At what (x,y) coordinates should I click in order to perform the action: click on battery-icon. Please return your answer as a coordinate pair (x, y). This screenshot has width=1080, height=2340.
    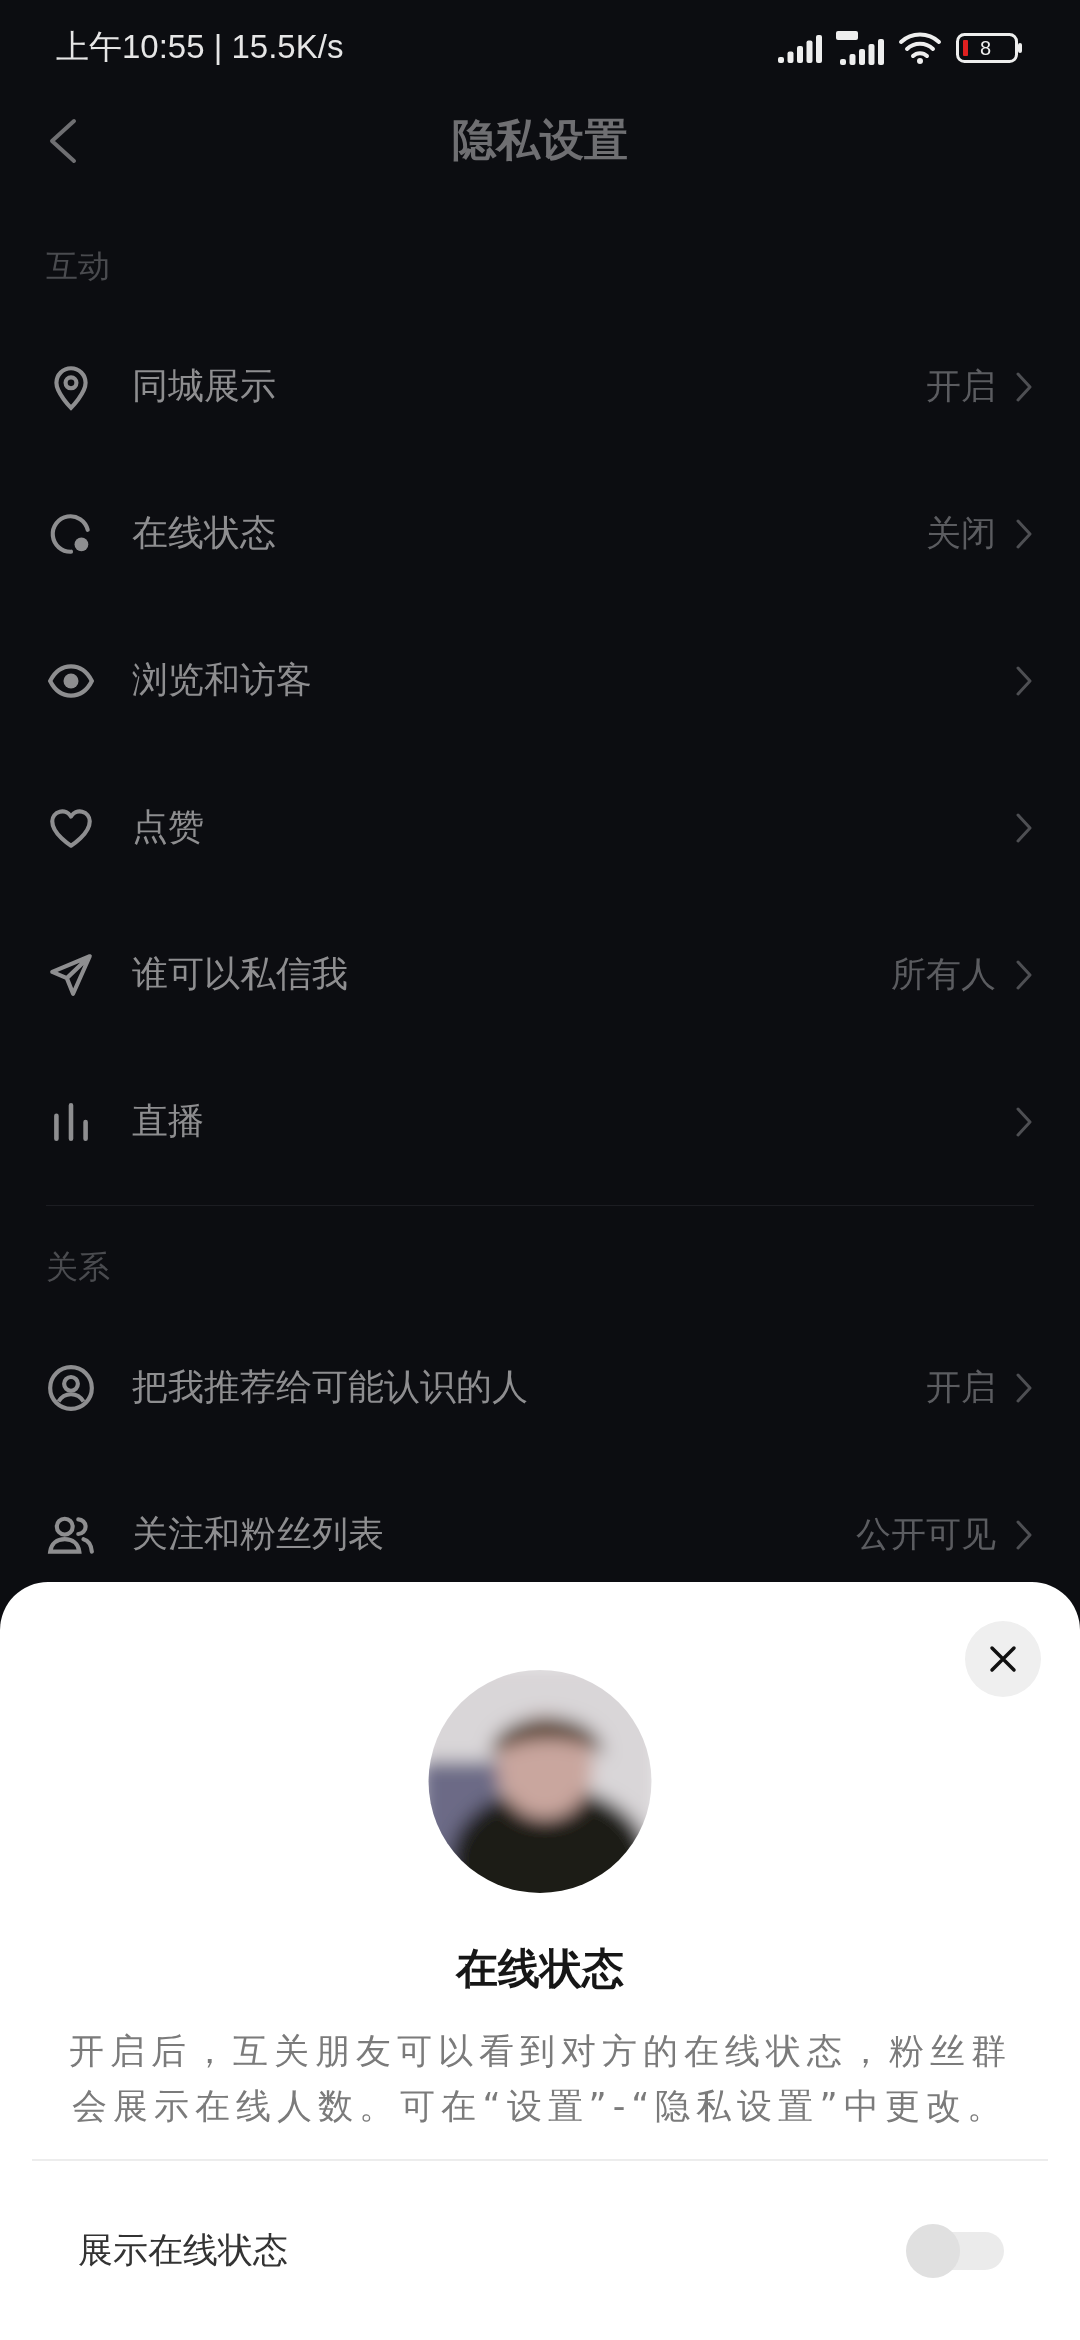
    Looking at the image, I should click on (990, 47).